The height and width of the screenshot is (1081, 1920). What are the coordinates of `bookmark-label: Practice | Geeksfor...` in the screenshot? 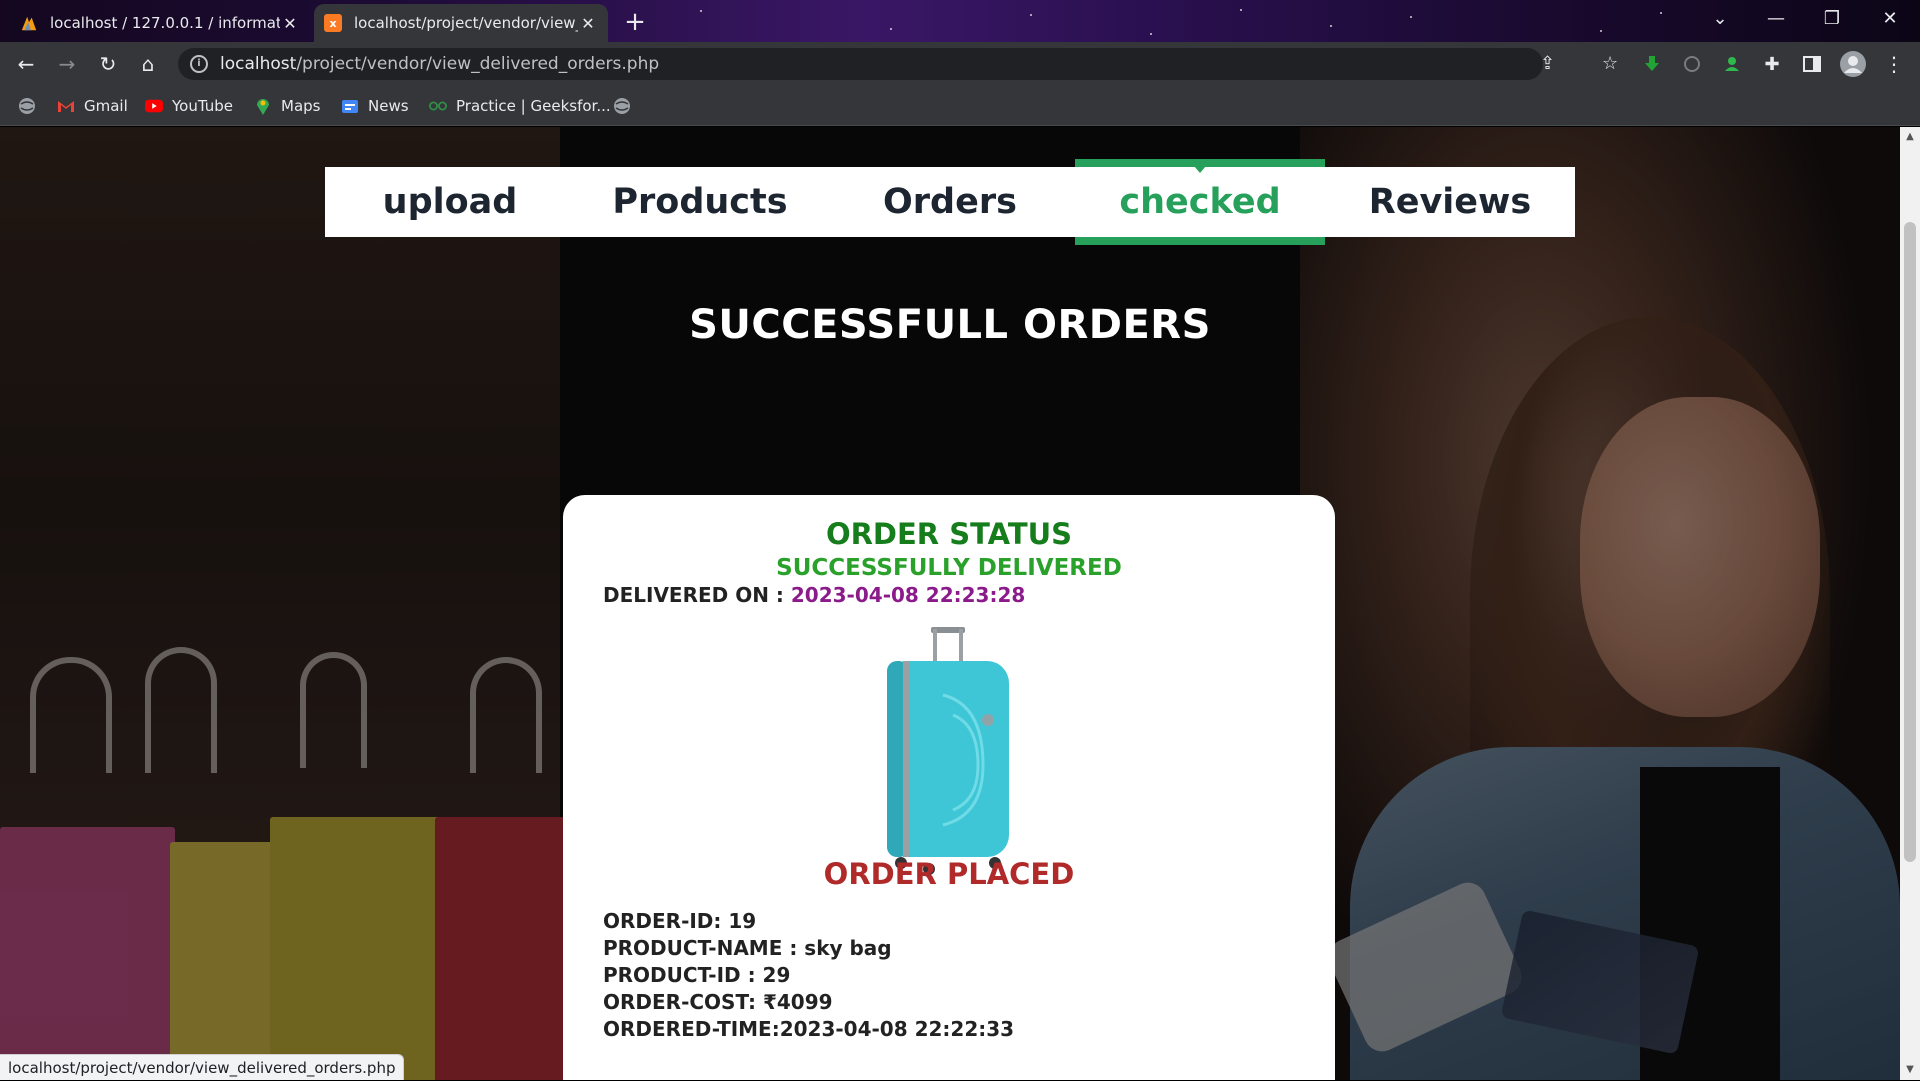 It's located at (533, 106).